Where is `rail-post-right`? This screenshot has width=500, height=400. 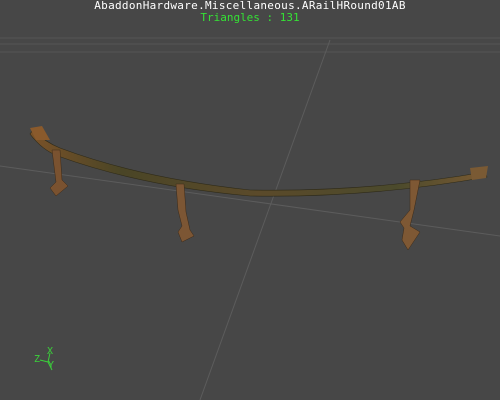
rail-post-right is located at coordinates (410, 215).